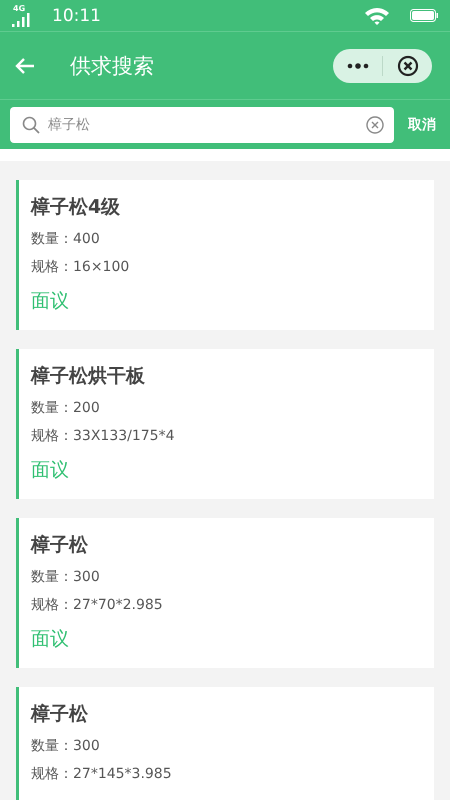  Describe the element at coordinates (357, 65) in the screenshot. I see `more-icon` at that location.